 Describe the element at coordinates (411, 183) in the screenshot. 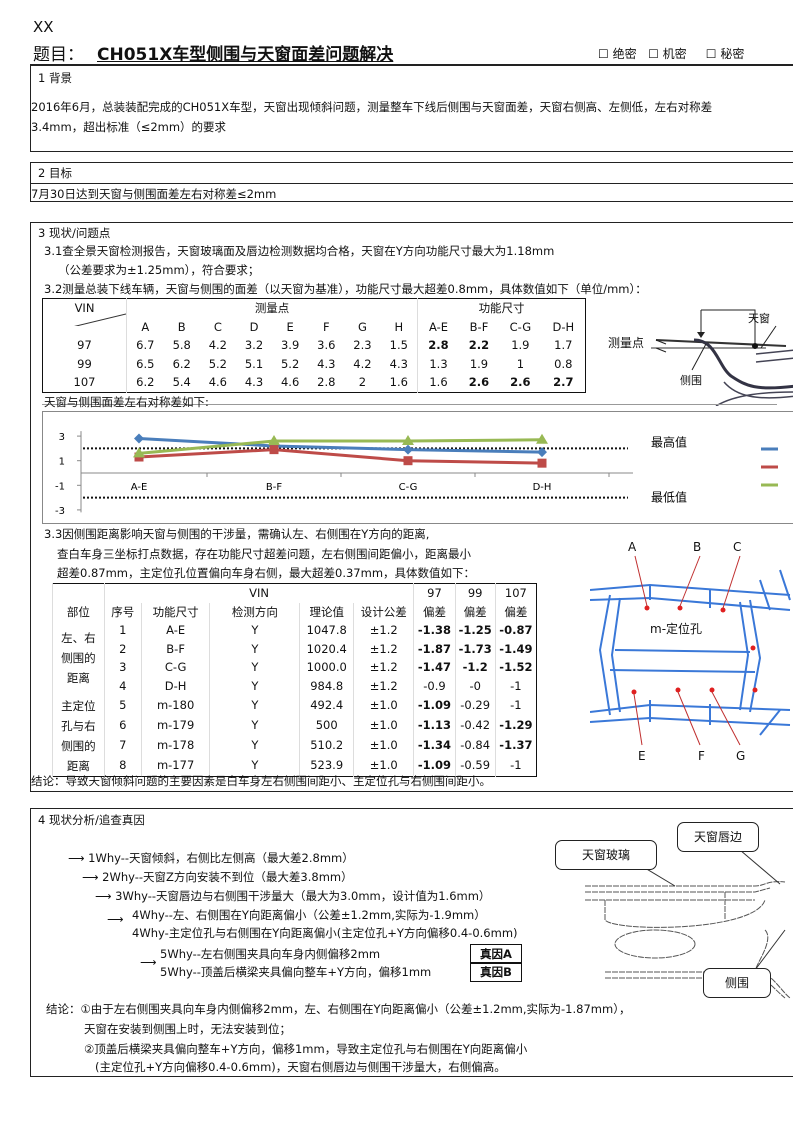

I see `divider` at that location.